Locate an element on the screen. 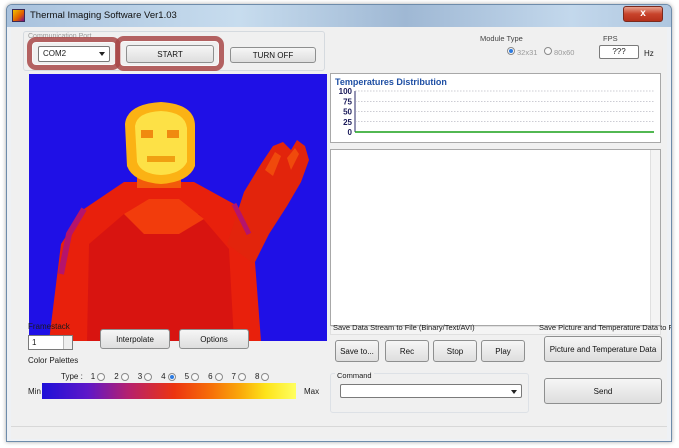  palette-type-1: 1 is located at coordinates (98, 376).